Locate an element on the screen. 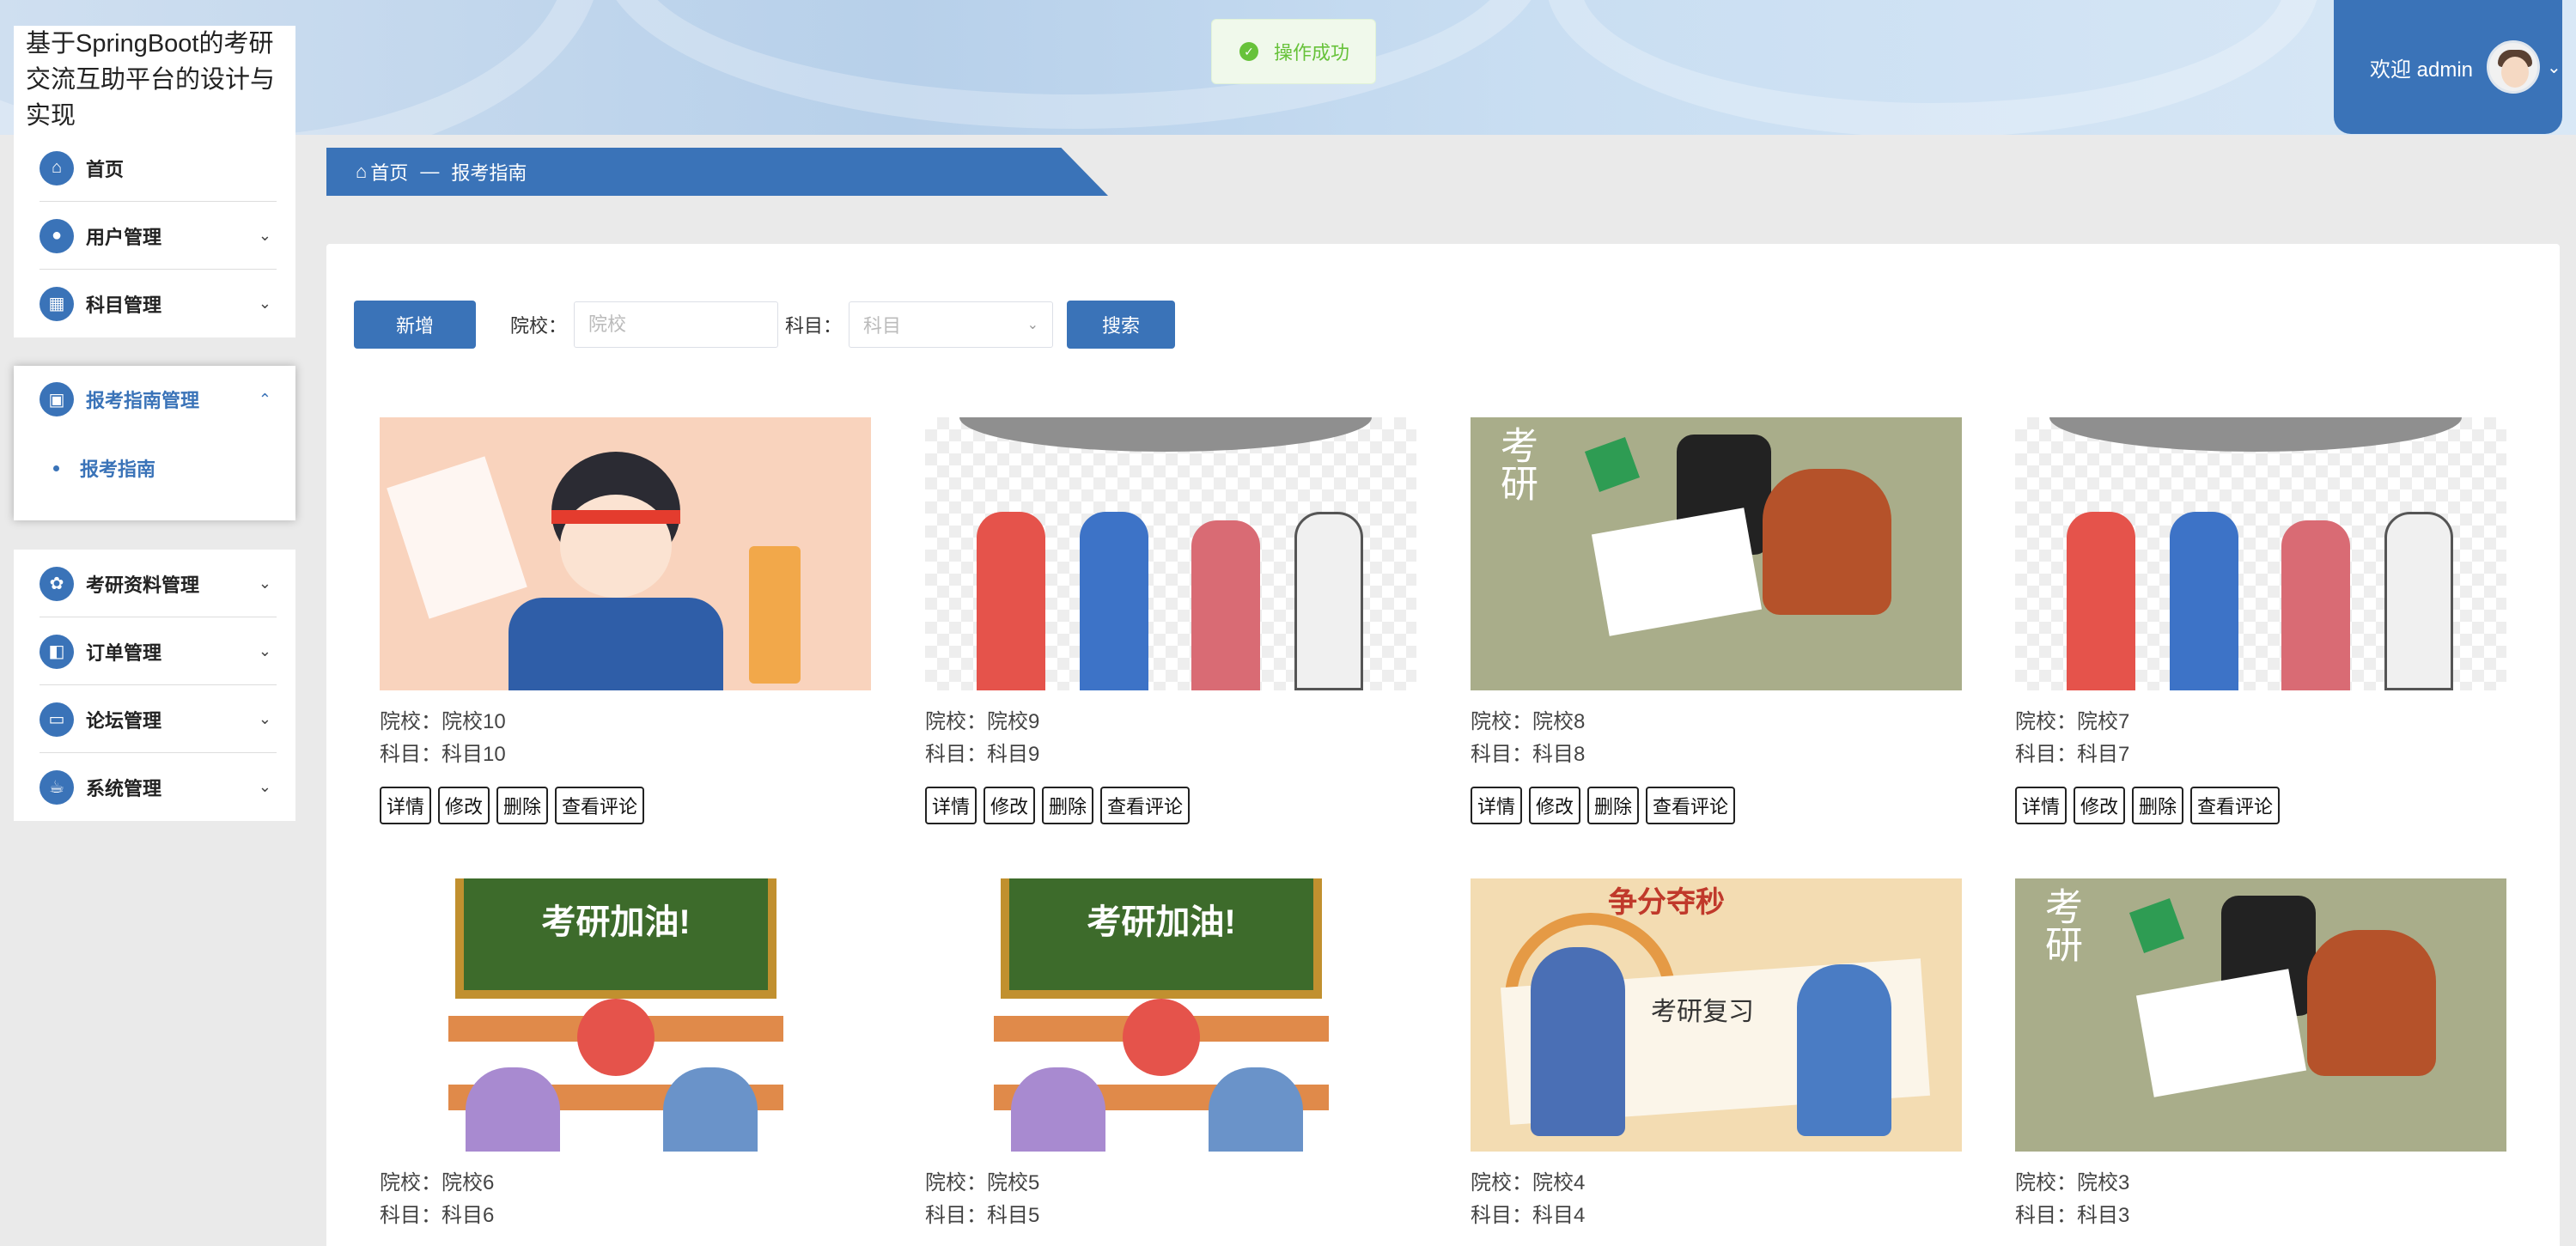  add-button: 新增 is located at coordinates (415, 325).